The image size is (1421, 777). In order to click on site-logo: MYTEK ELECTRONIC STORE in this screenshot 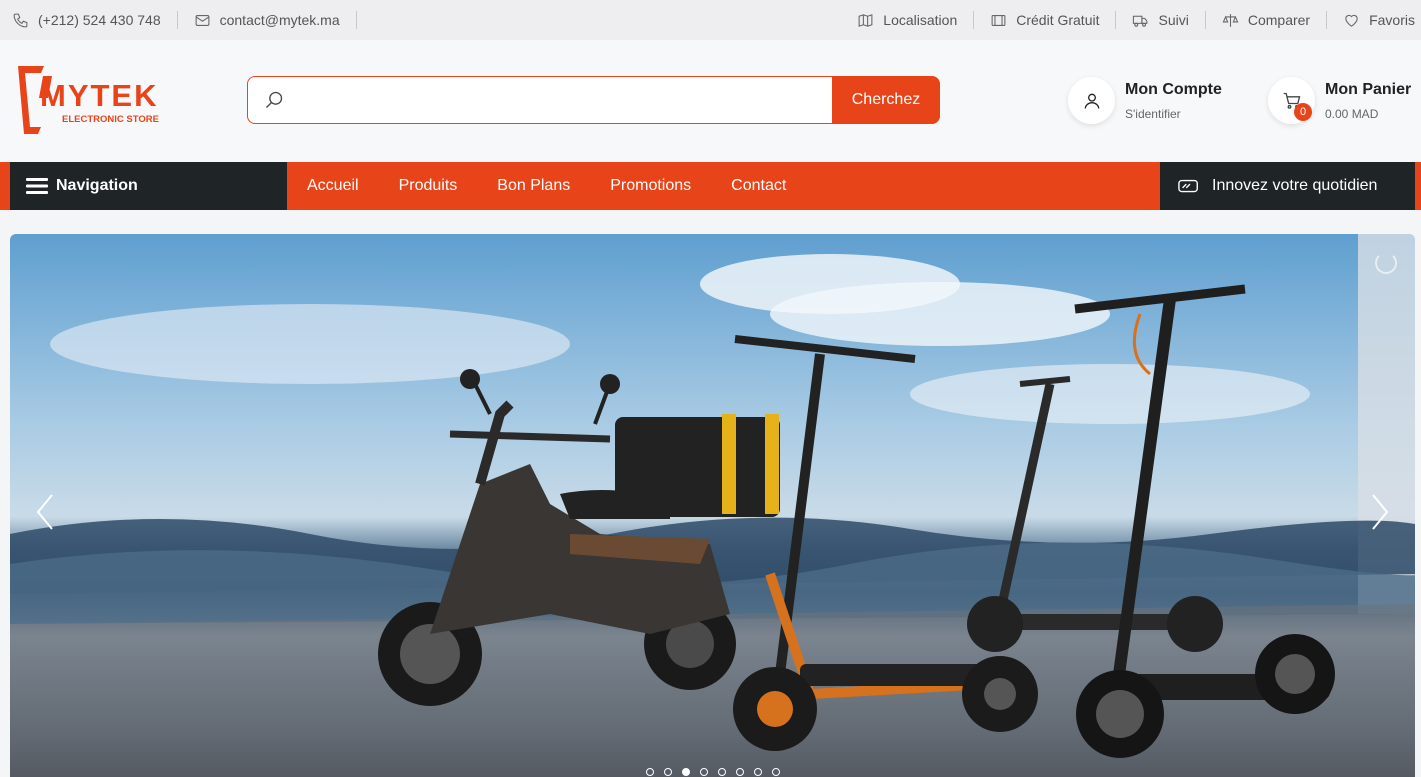, I will do `click(96, 100)`.